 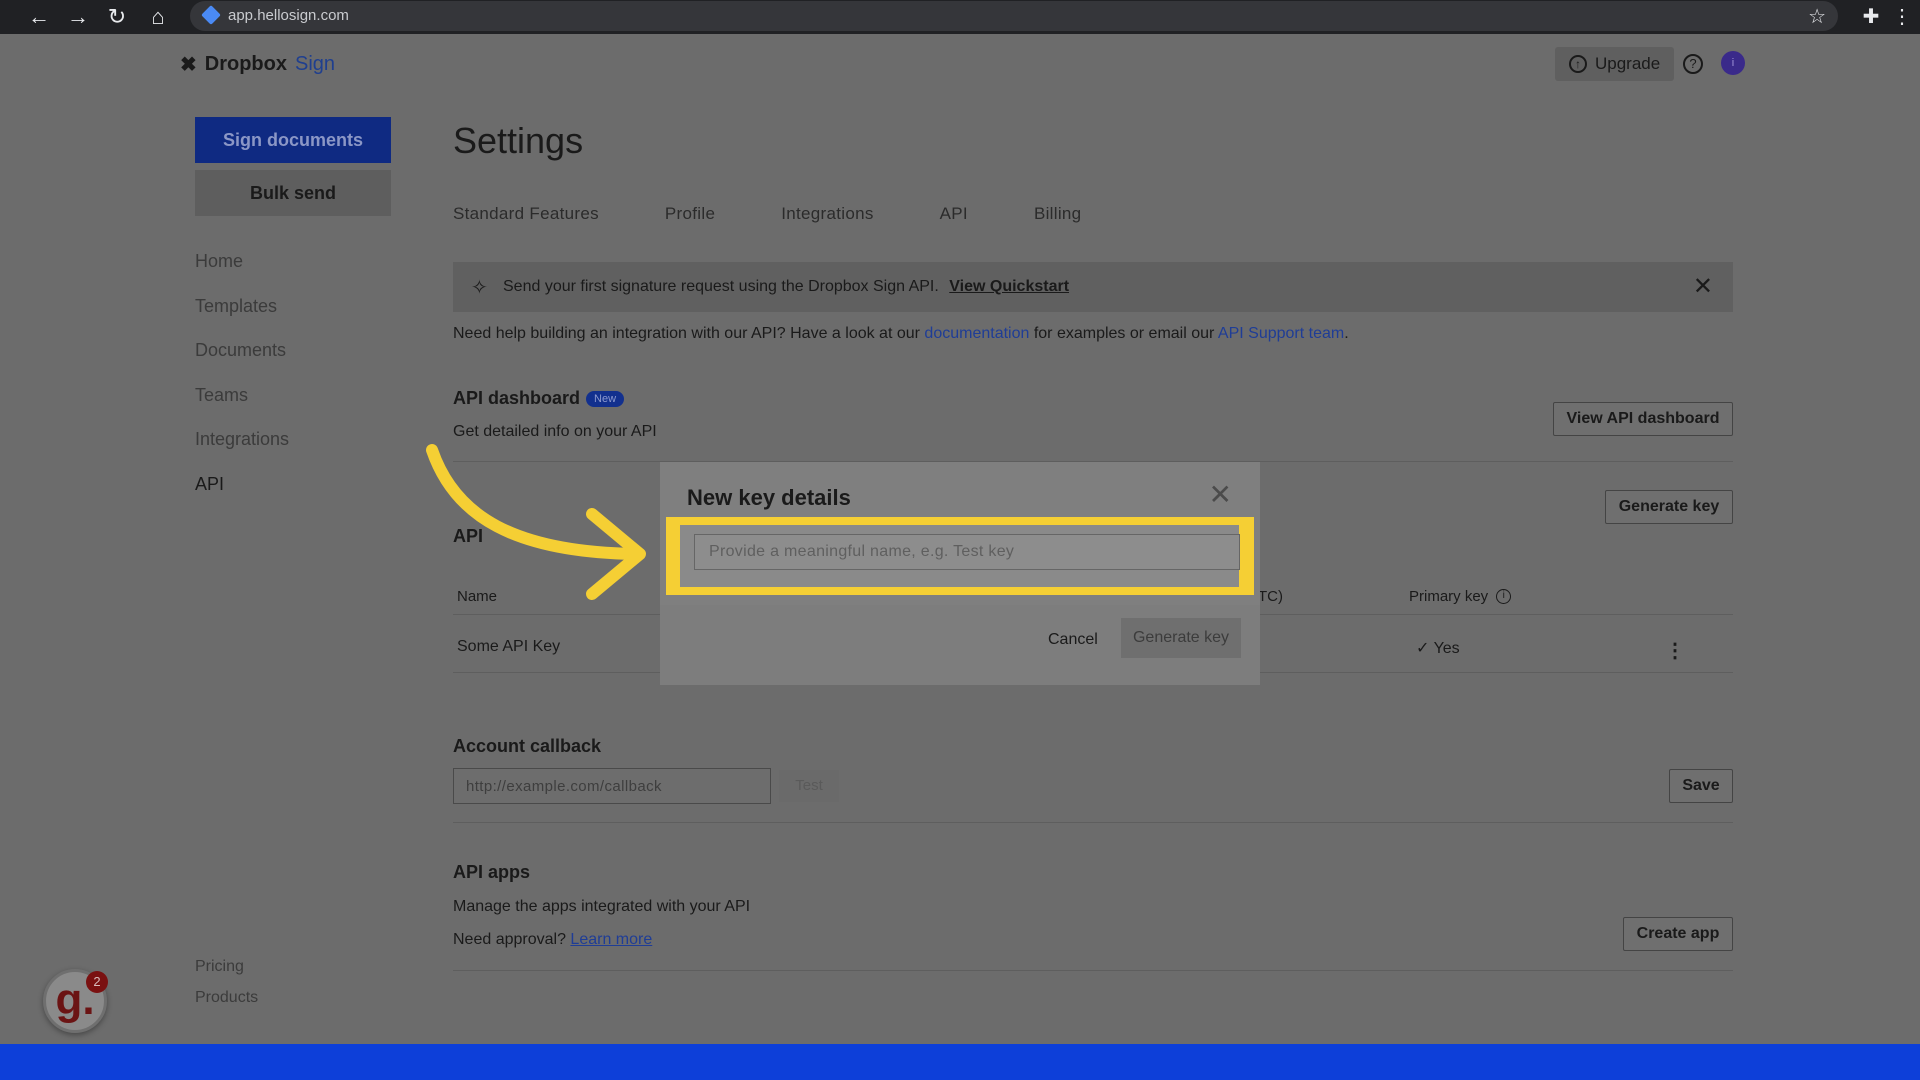 What do you see at coordinates (315, 64) in the screenshot?
I see `logo-secondary-text: Sign` at bounding box center [315, 64].